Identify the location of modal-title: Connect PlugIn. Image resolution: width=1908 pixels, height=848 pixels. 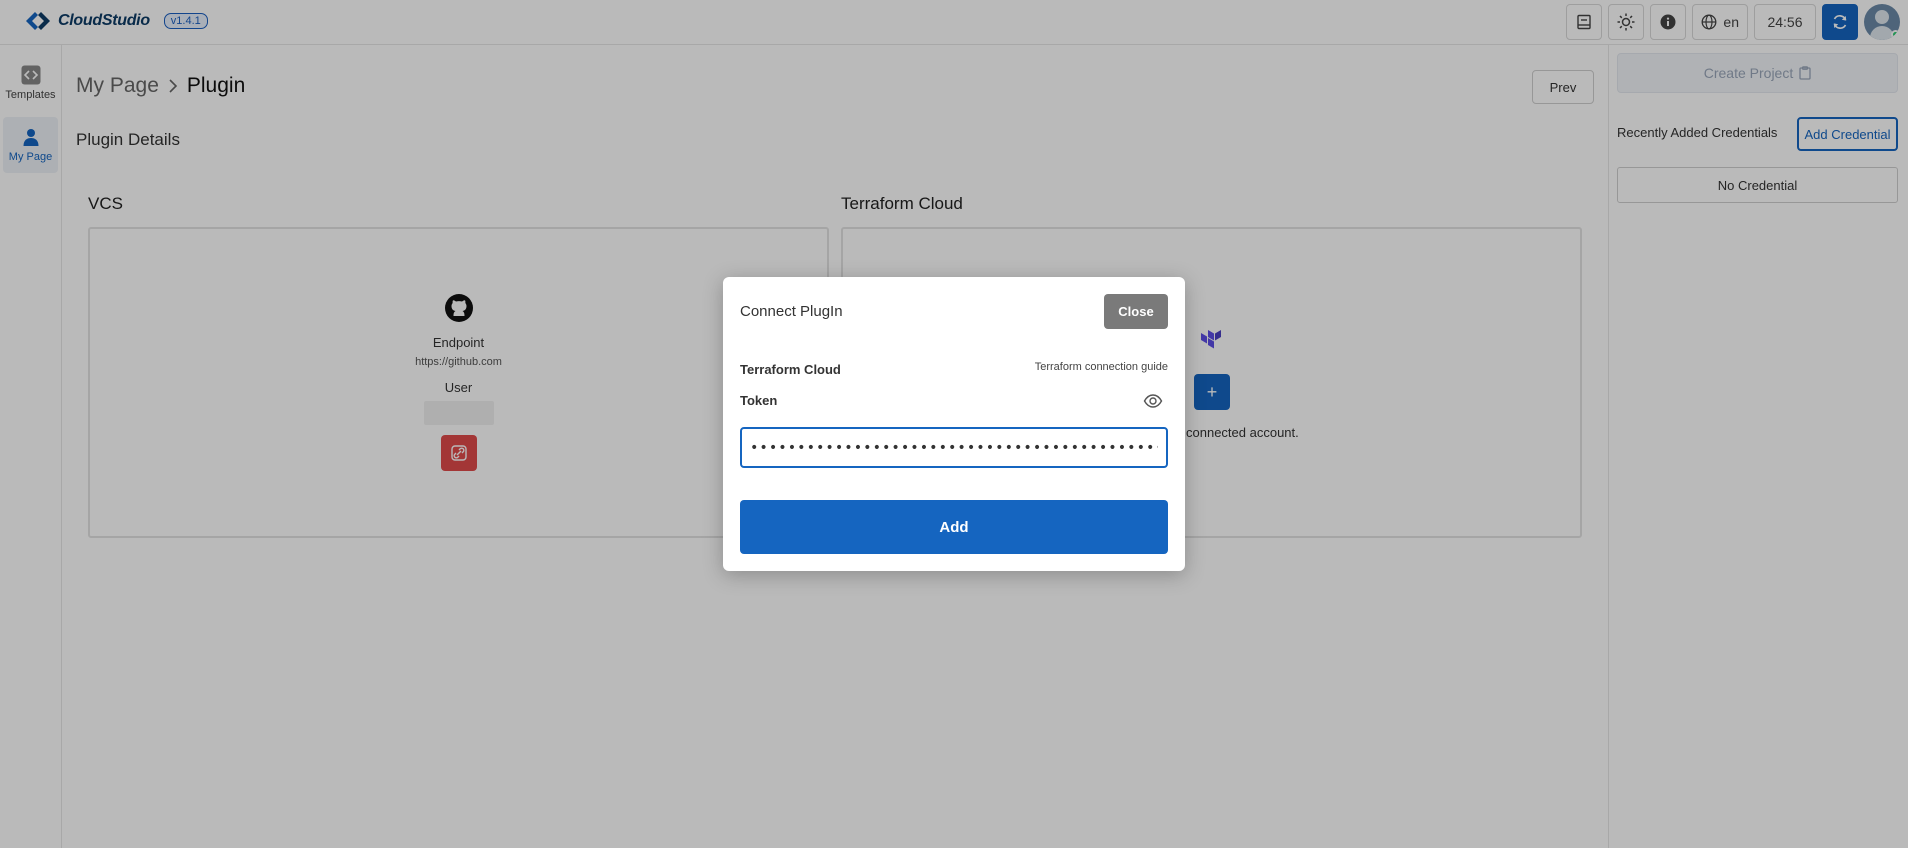
(791, 311).